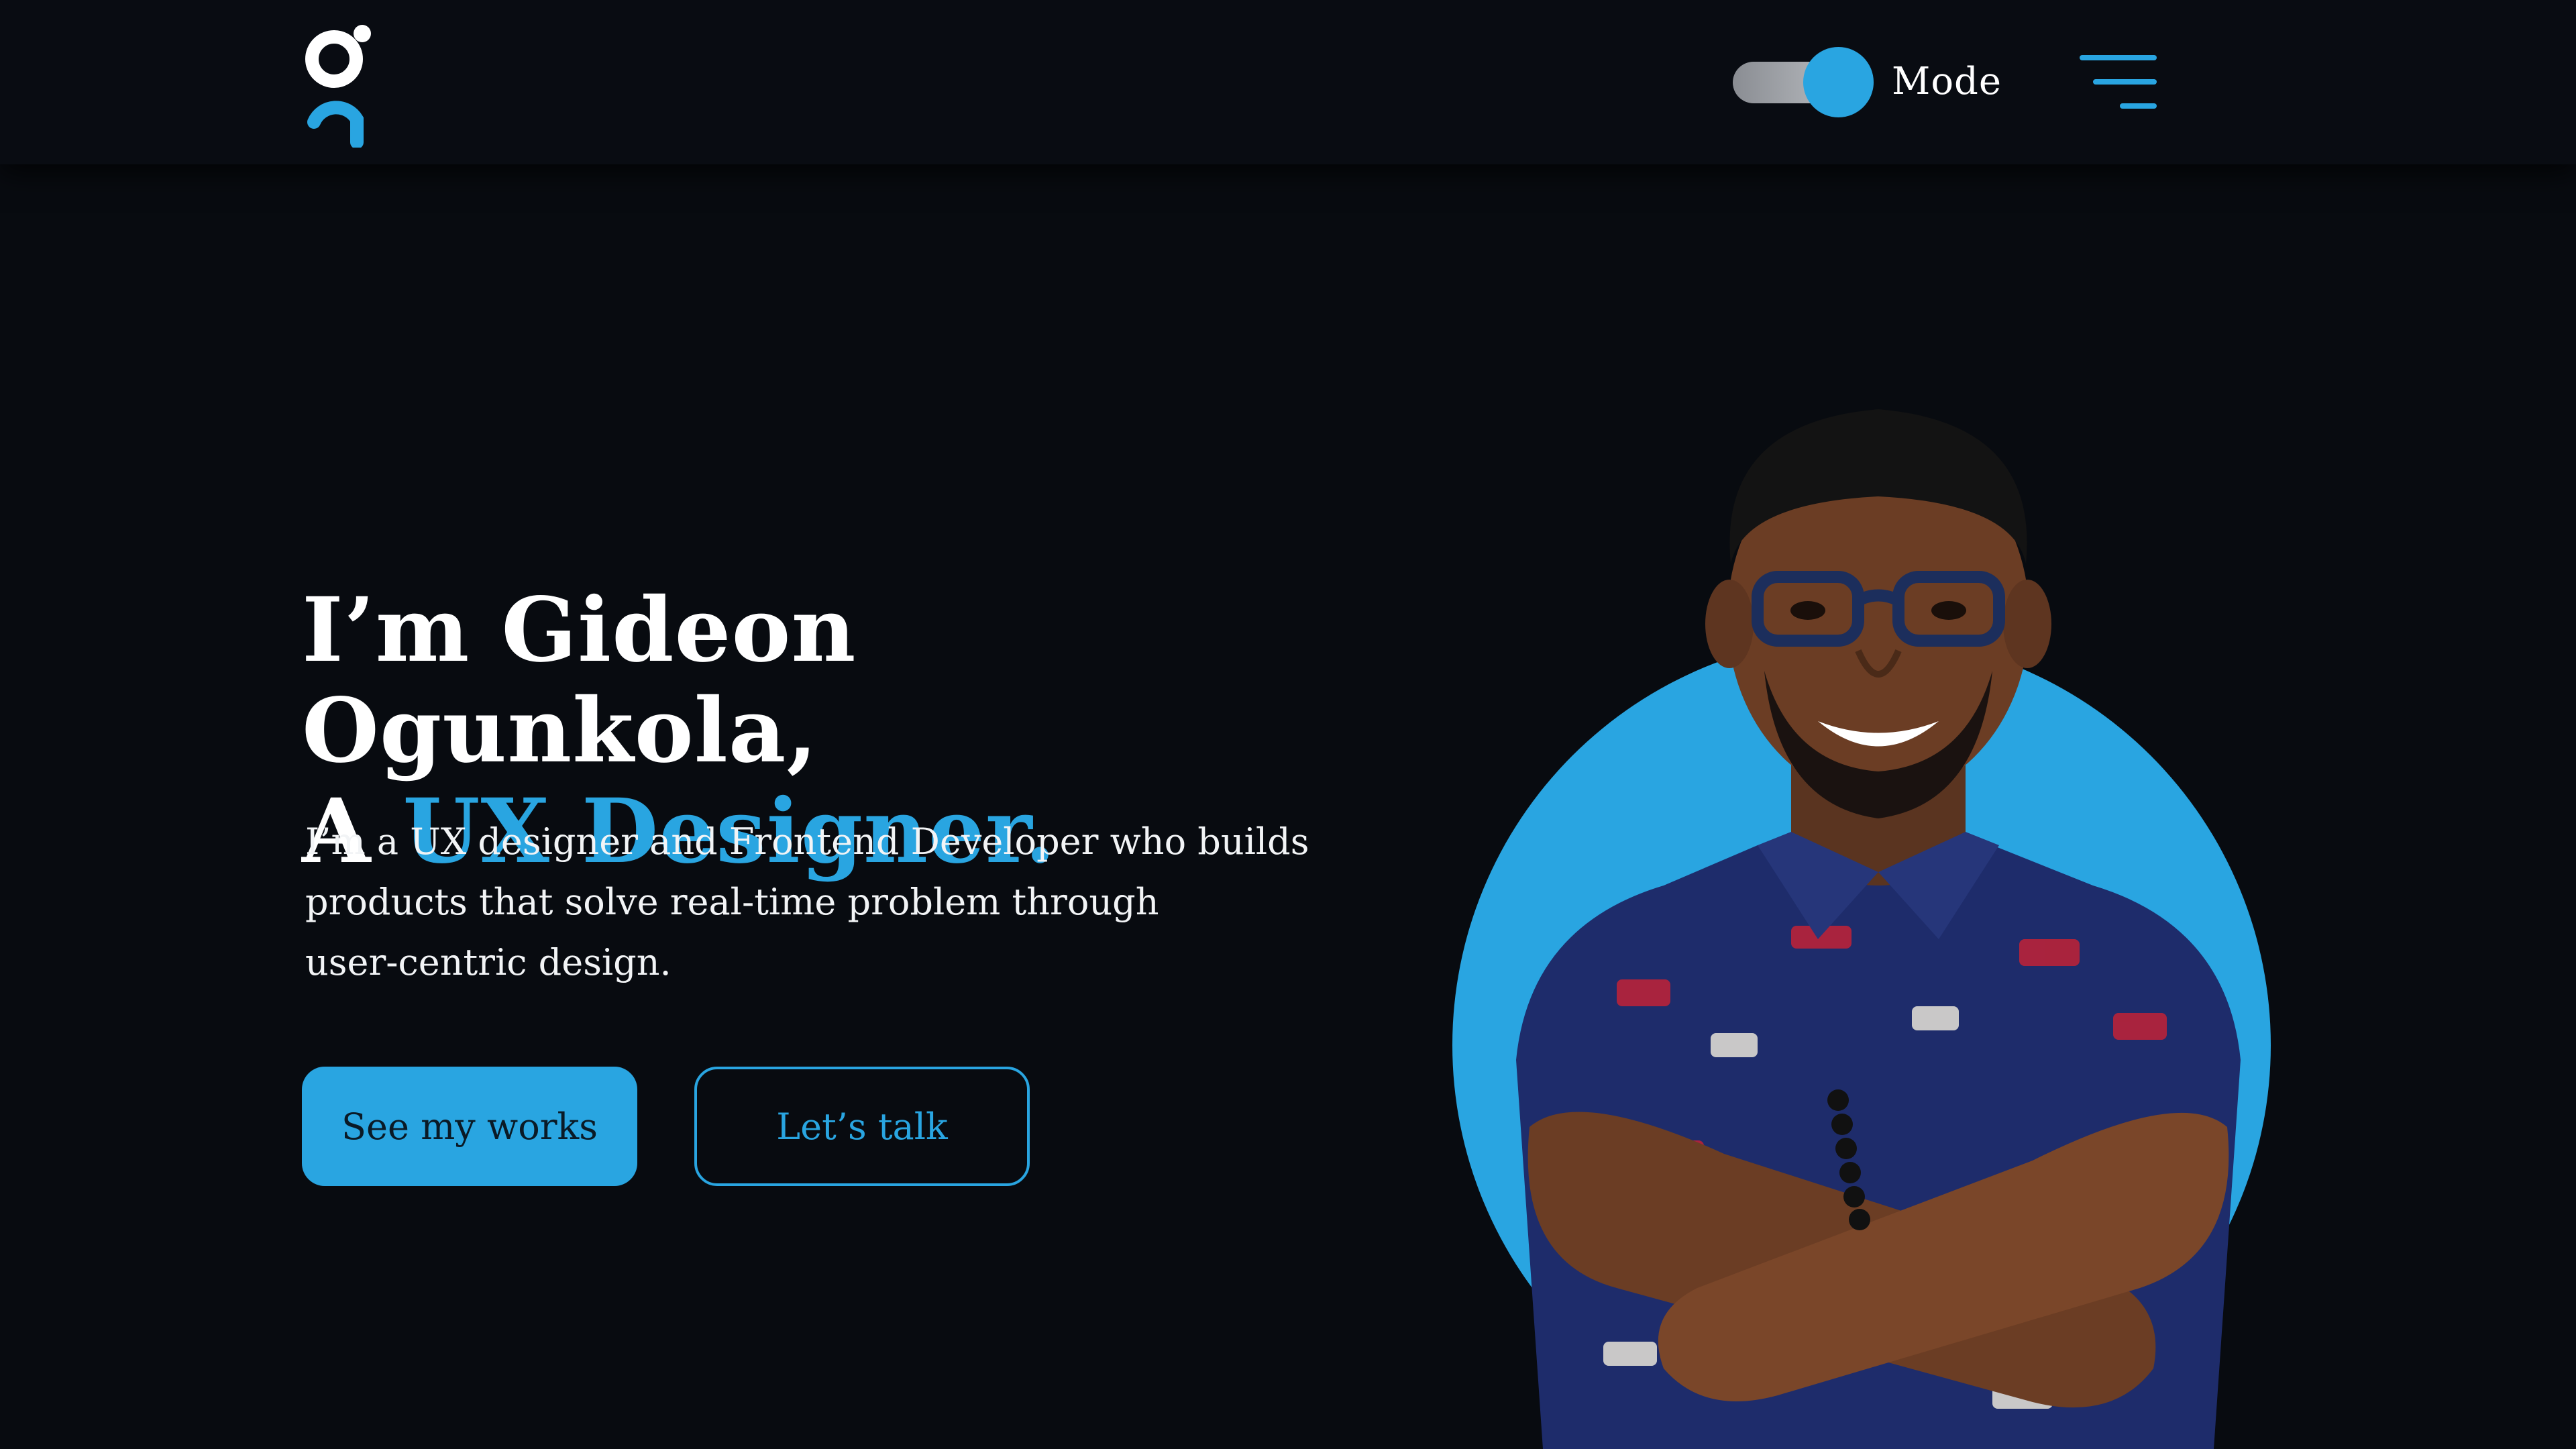 Image resolution: width=2576 pixels, height=1449 pixels. What do you see at coordinates (579, 680) in the screenshot?
I see `hero-title-line1: I’m Gideon Ogunkola,` at bounding box center [579, 680].